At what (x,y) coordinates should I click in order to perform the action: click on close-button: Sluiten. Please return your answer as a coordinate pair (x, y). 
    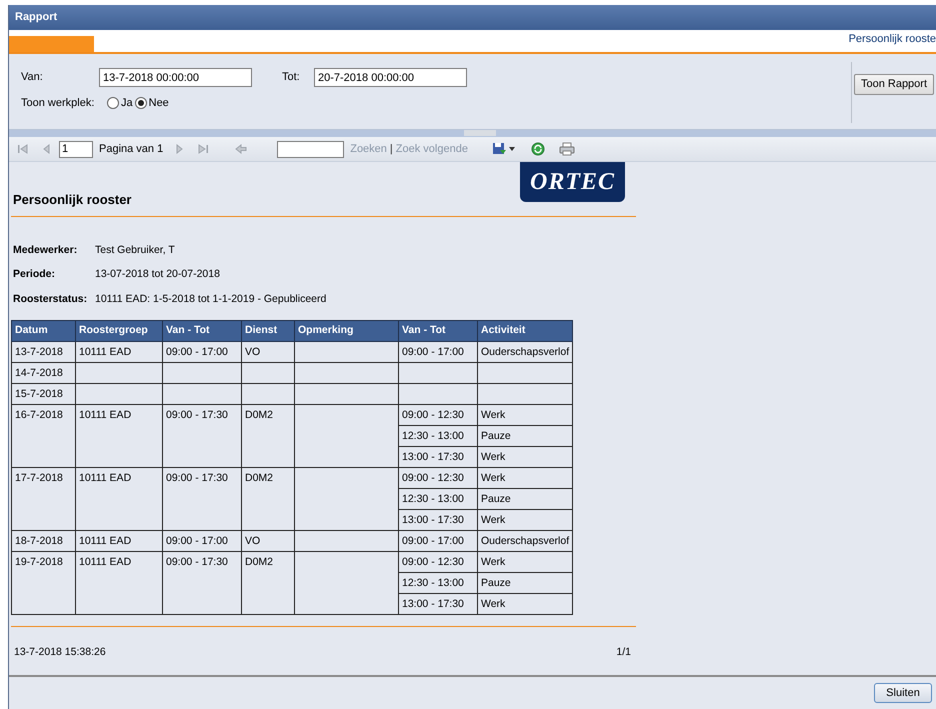
    Looking at the image, I should click on (903, 693).